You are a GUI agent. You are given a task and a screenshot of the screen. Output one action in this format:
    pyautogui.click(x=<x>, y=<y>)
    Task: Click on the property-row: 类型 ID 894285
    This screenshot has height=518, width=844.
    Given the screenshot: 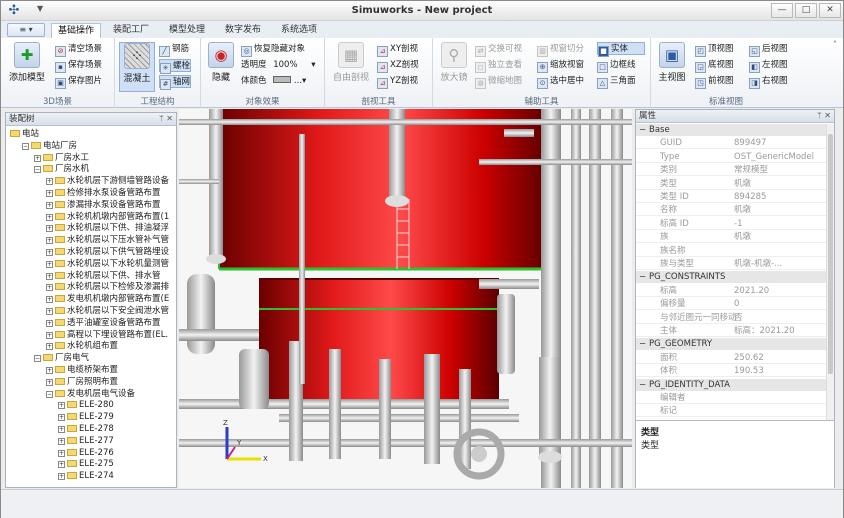 What is the action you would take?
    pyautogui.click(x=731, y=197)
    